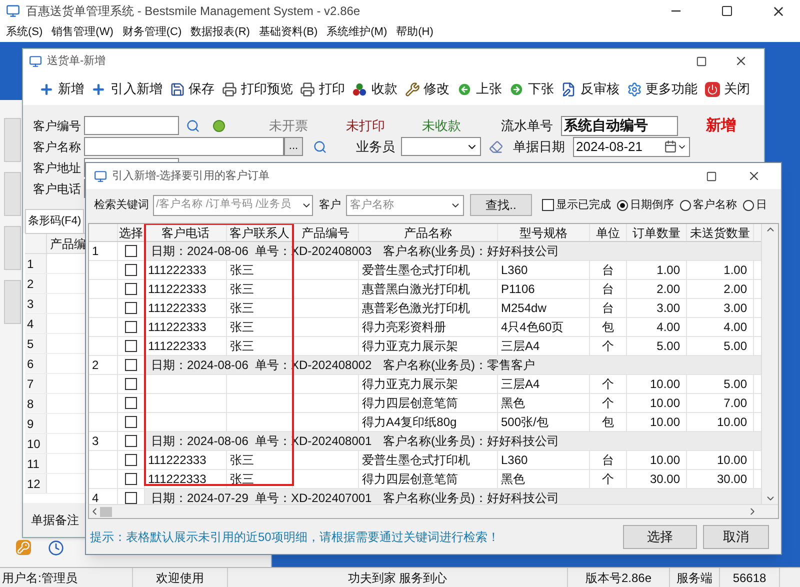  I want to click on vertical-scrollbar, so click(769, 364).